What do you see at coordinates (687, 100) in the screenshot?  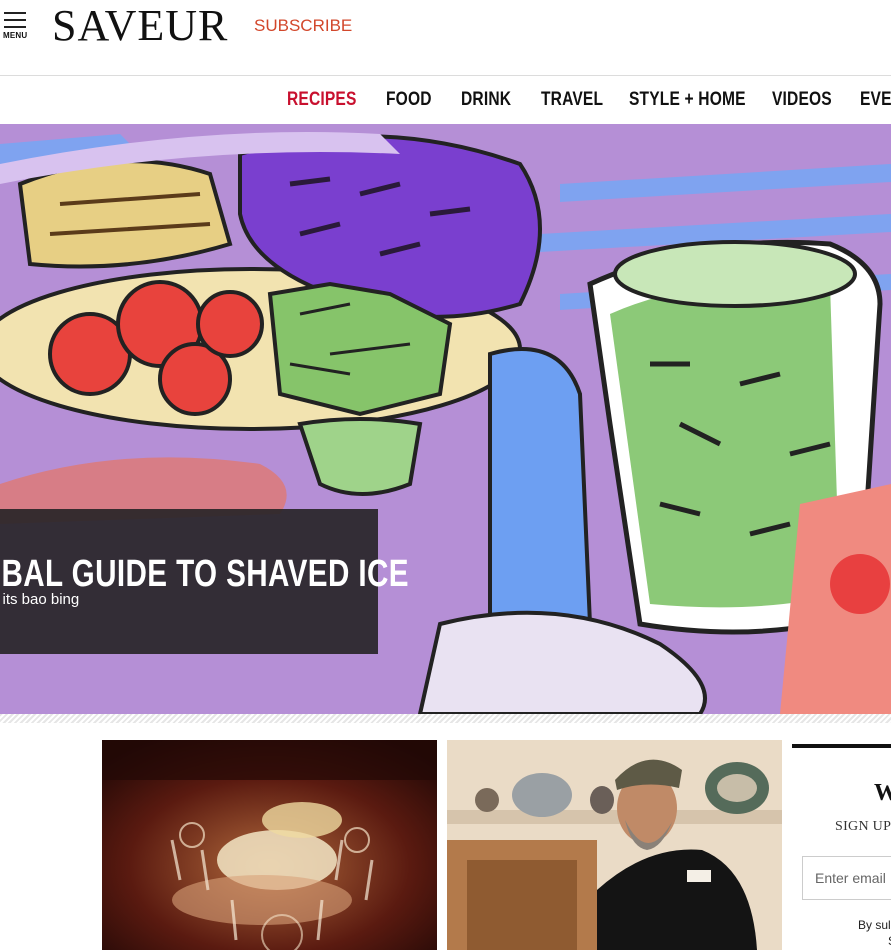 I see `nav-item-style-home: STYLE + HOME` at bounding box center [687, 100].